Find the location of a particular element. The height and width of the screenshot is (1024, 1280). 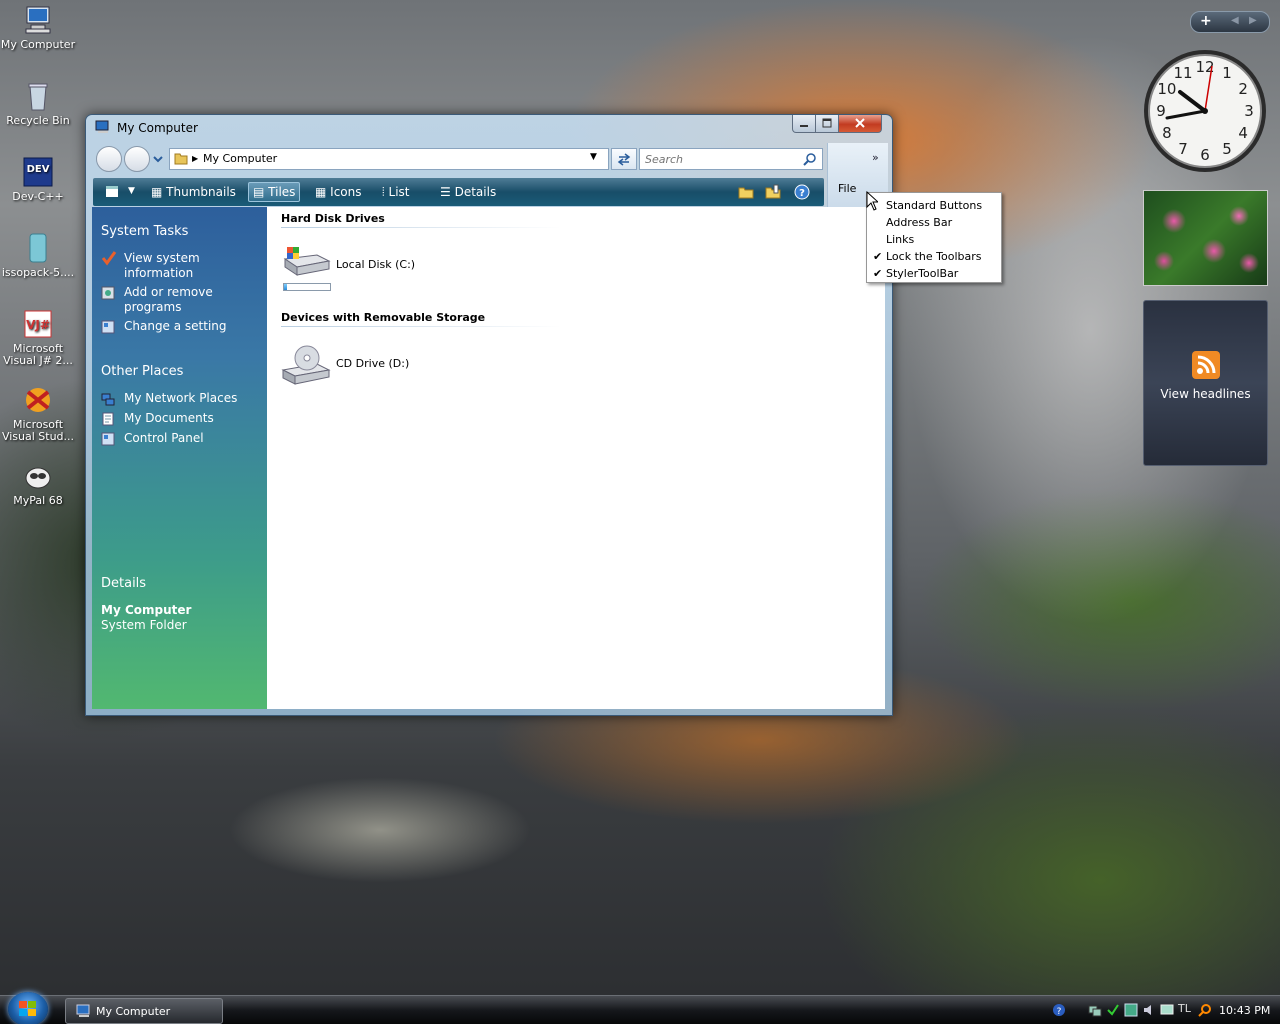

view-label: List is located at coordinates (399, 192).